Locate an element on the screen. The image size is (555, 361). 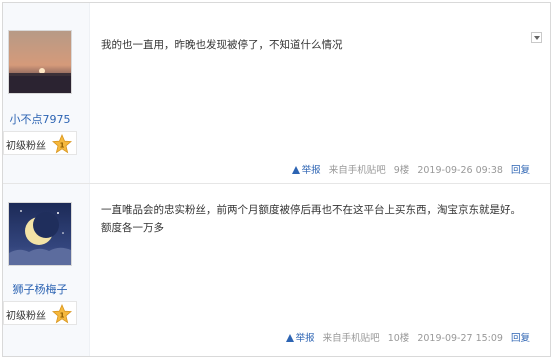
post-timestamp: 2019-09-27 15:09 is located at coordinates (460, 338).